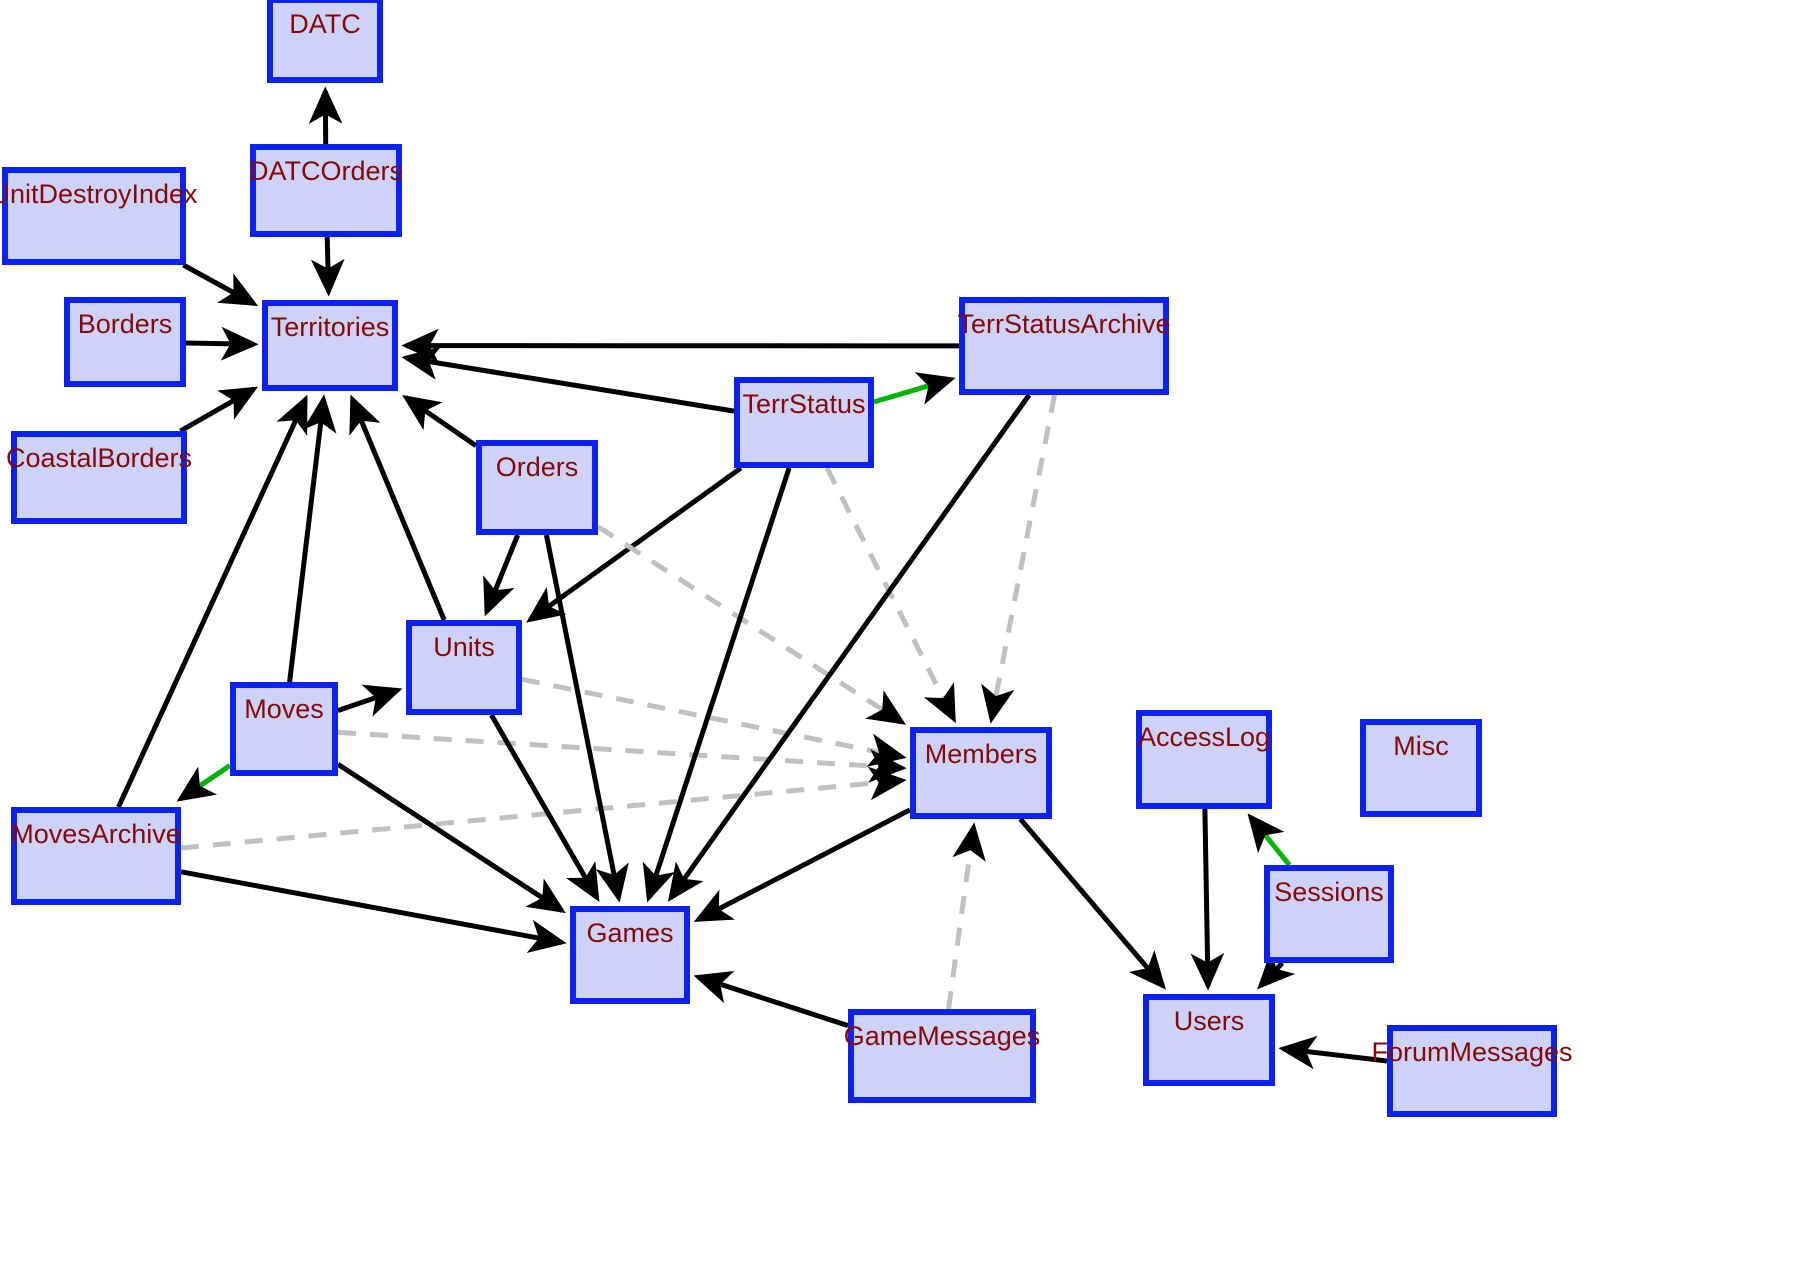 The width and height of the screenshot is (1799, 1277). What do you see at coordinates (373, 911) in the screenshot?
I see `edge-movesarchive-to-games` at bounding box center [373, 911].